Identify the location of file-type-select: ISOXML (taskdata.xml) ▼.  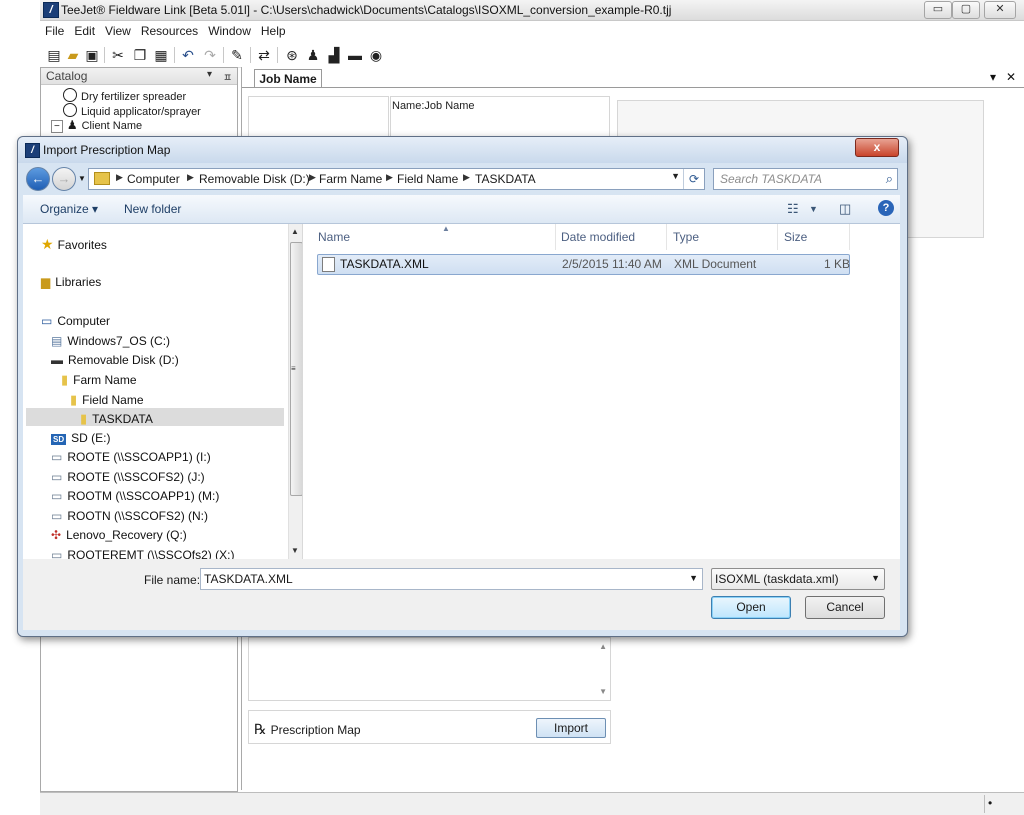
(798, 579).